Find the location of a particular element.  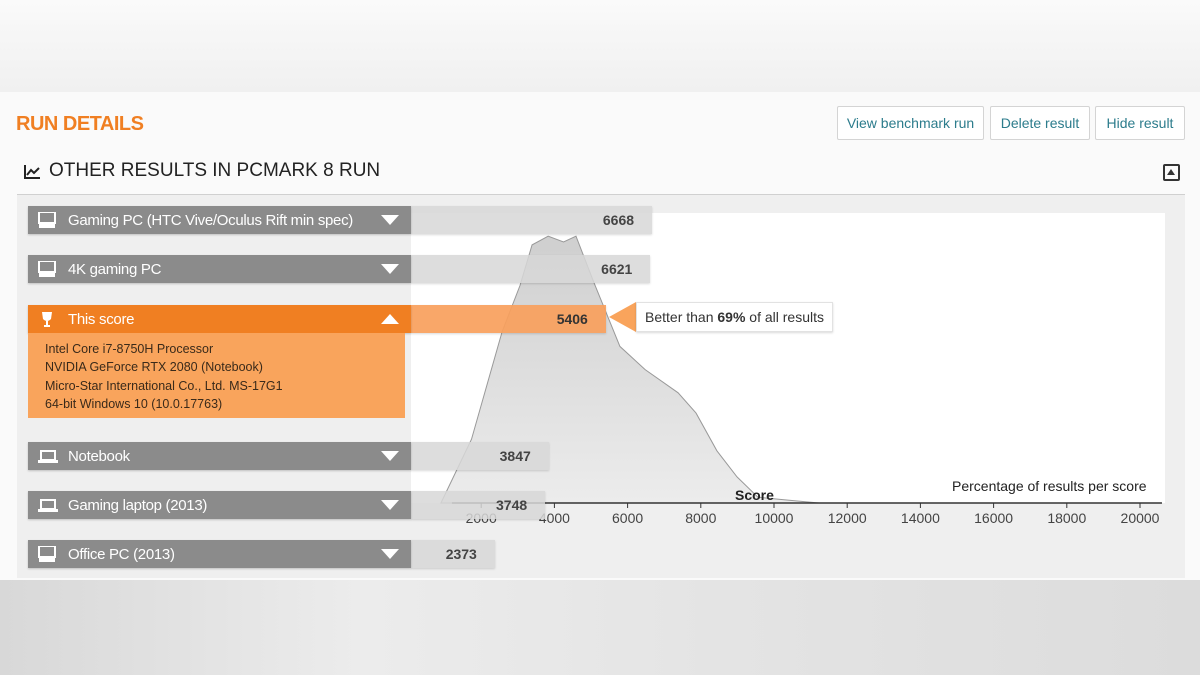

result-row: This score is located at coordinates (219, 319).